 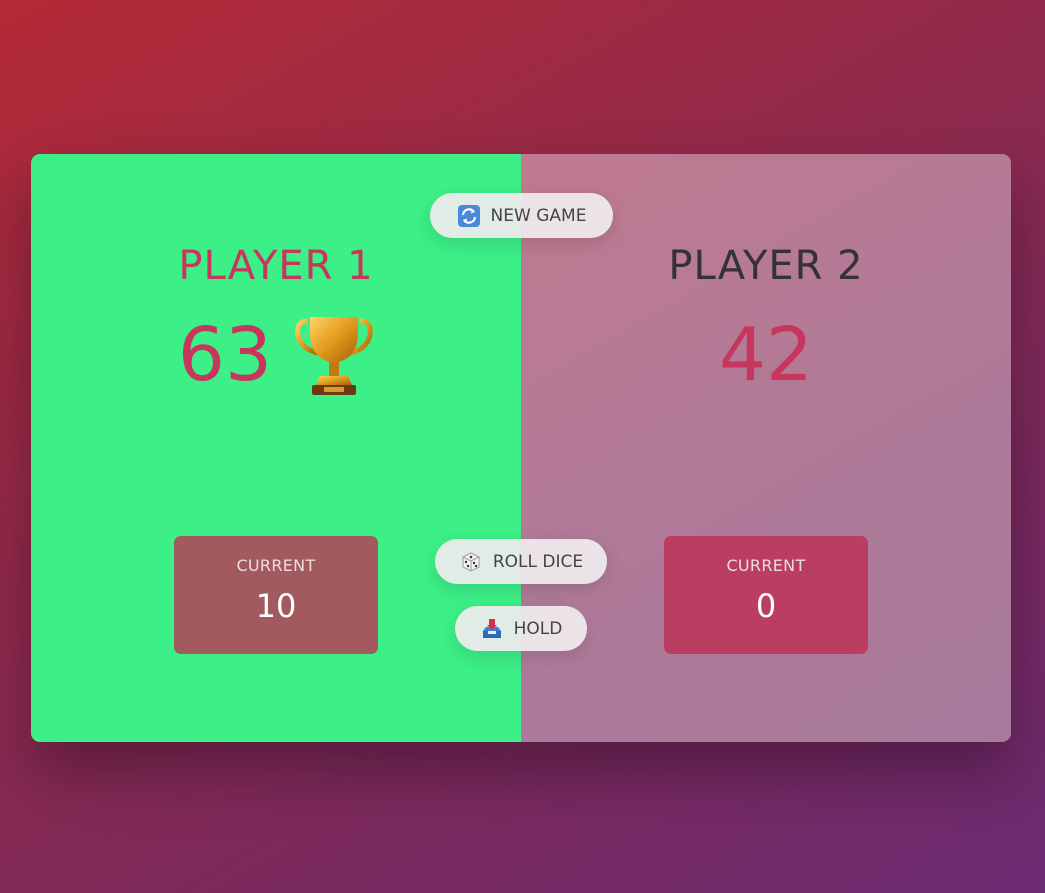 I want to click on refresh-icon, so click(x=468, y=215).